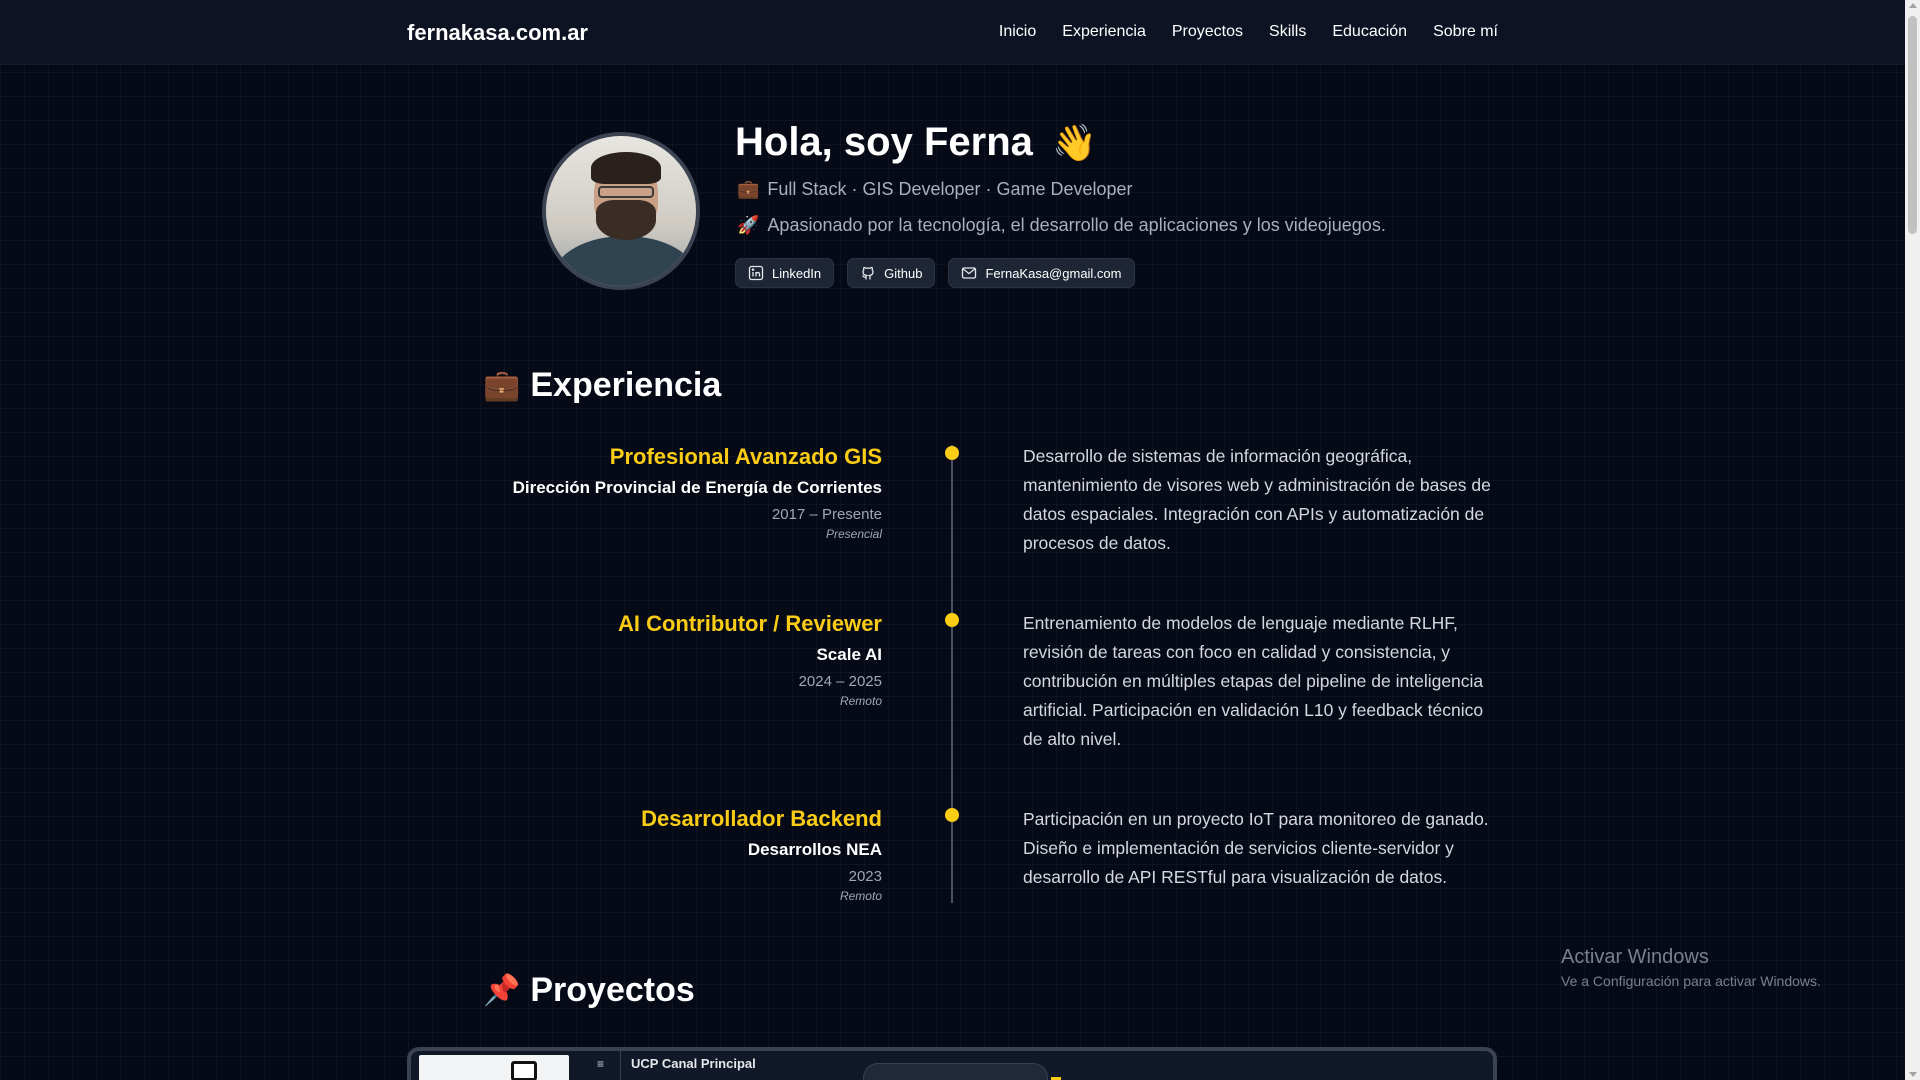 This screenshot has width=1920, height=1080. Describe the element at coordinates (749, 623) in the screenshot. I see `job-role: AI Contributor / Reviewer` at that location.